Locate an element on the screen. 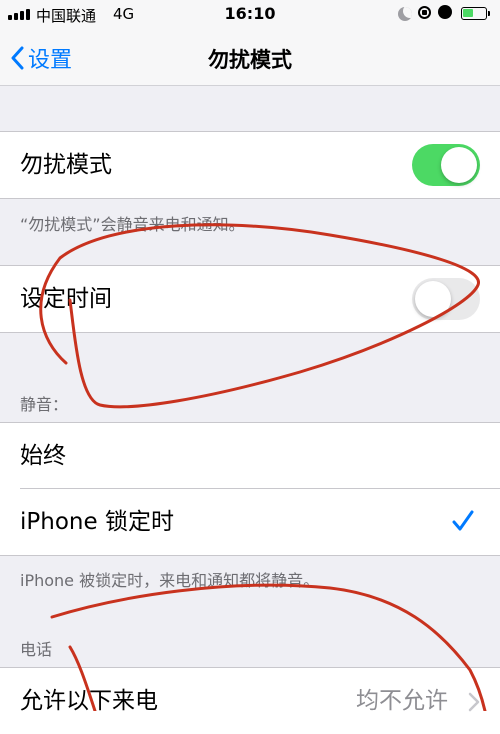 The image size is (500, 734). scheduled-toggle is located at coordinates (446, 299).